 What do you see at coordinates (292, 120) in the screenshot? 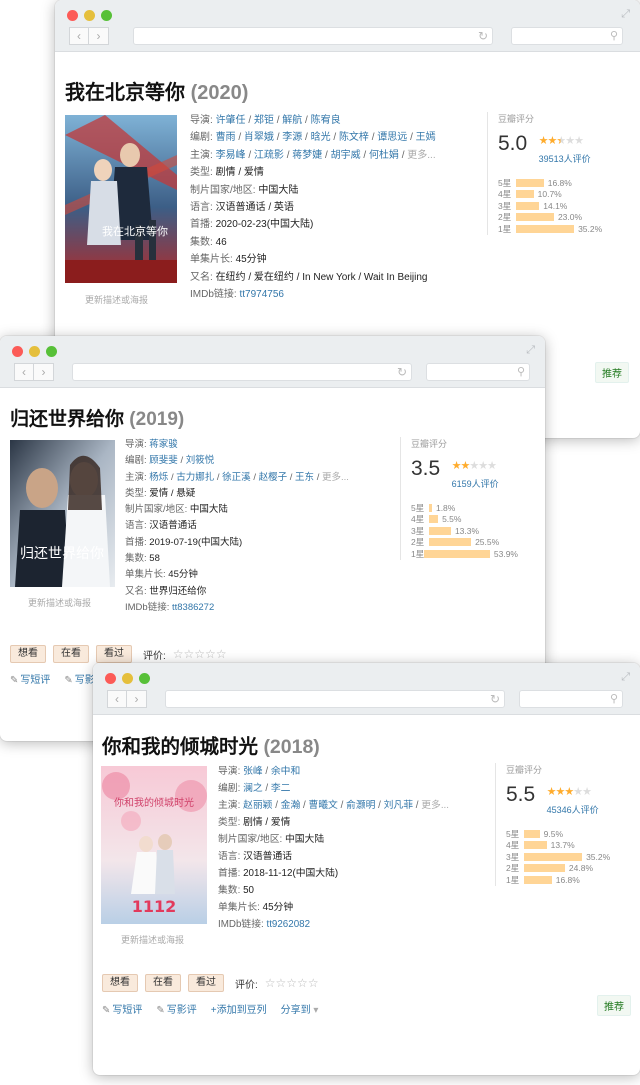
I see `director-link: 解航` at bounding box center [292, 120].